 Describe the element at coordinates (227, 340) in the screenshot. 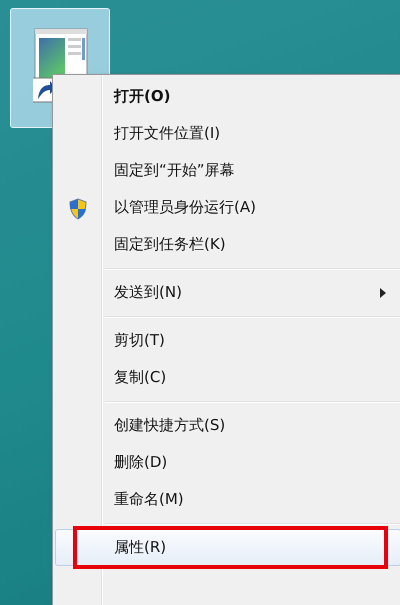

I see `menu-item: 剪切(T)` at that location.